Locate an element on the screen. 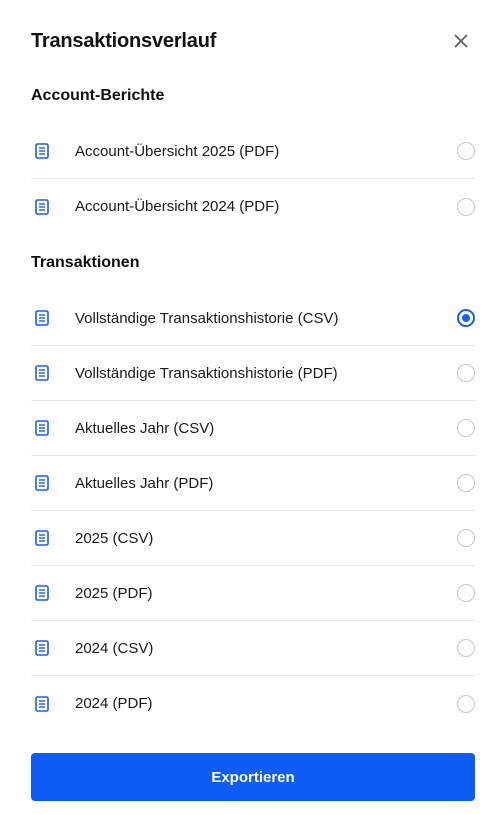  list-item-label: 2025 (PDF) is located at coordinates (114, 593).